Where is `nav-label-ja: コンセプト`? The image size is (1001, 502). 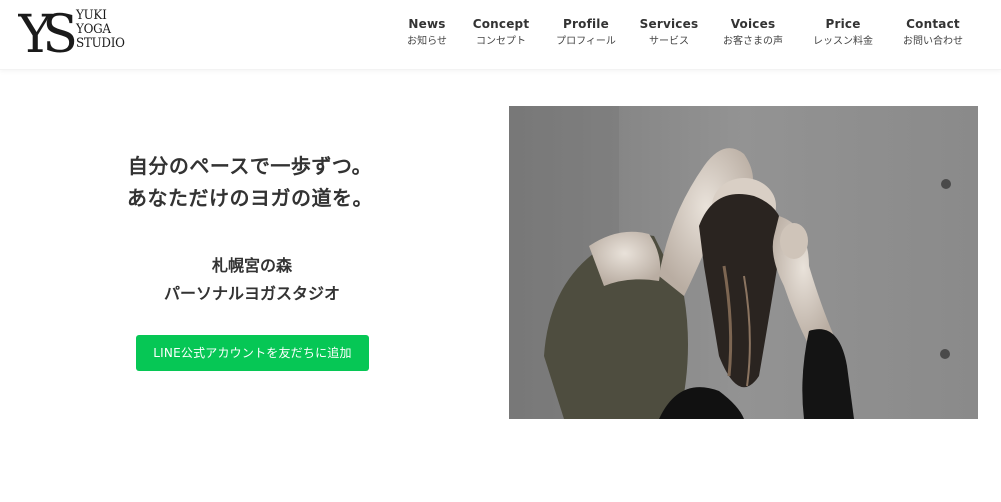 nav-label-ja: コンセプト is located at coordinates (501, 41).